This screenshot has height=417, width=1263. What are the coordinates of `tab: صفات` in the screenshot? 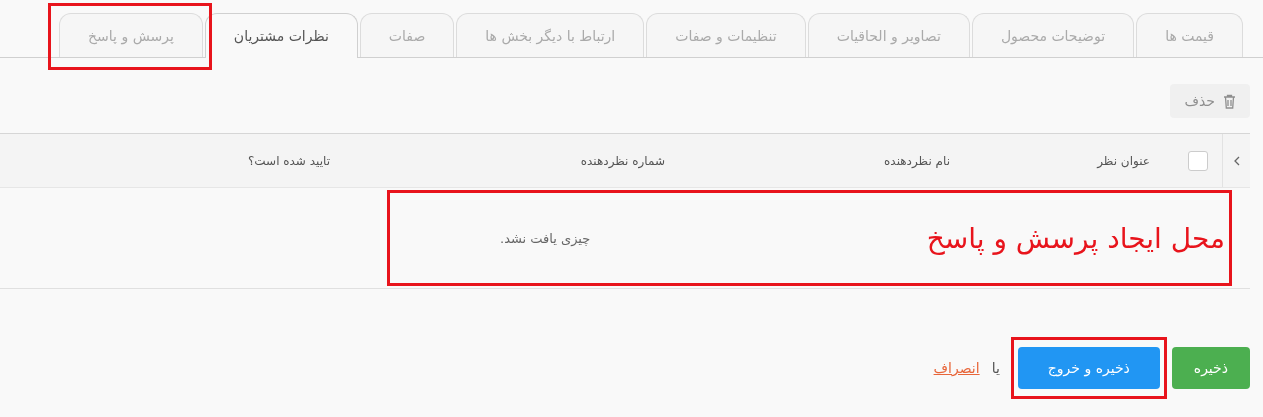 It's located at (407, 35).